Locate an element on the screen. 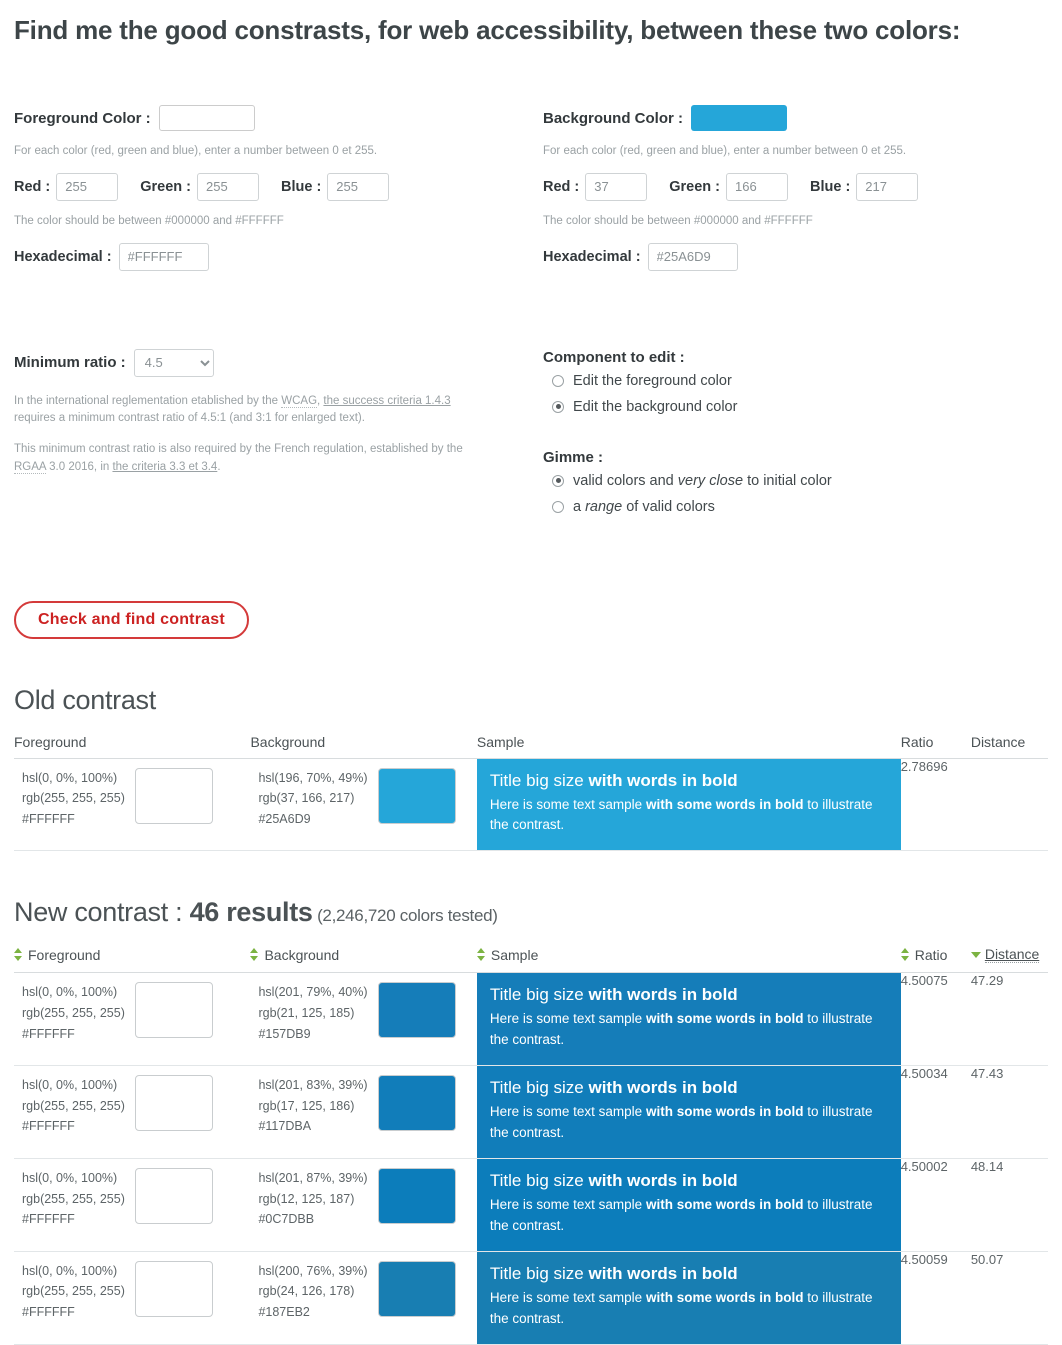 Image resolution: width=1062 pixels, height=1345 pixels. background-red-input is located at coordinates (616, 186).